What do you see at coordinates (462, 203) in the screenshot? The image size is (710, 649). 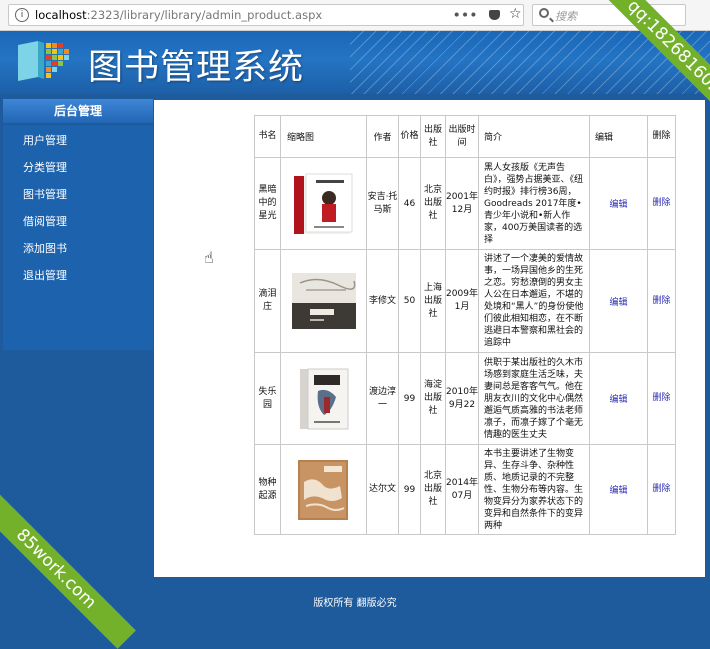 I see `book-publish-date: 2001年12月` at bounding box center [462, 203].